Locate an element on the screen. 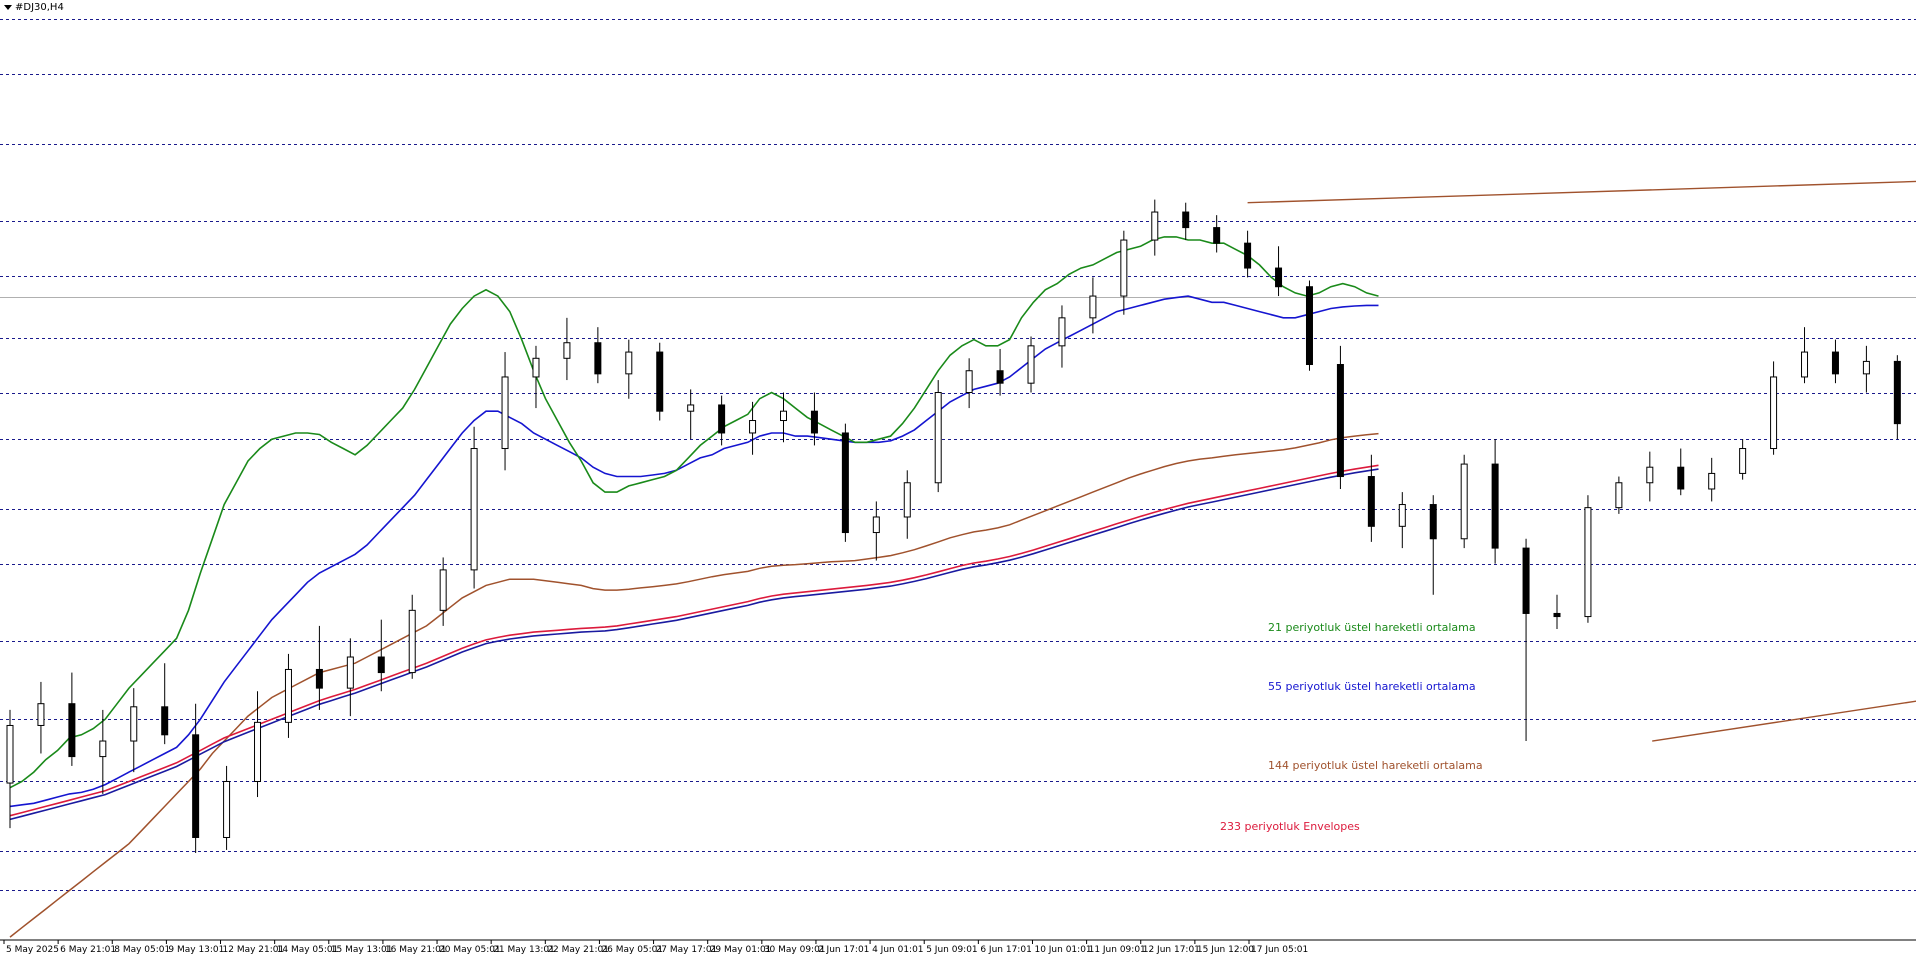 The height and width of the screenshot is (963, 1916). time-tick-label: 11 Jun 09:01 is located at coordinates (1117, 950).